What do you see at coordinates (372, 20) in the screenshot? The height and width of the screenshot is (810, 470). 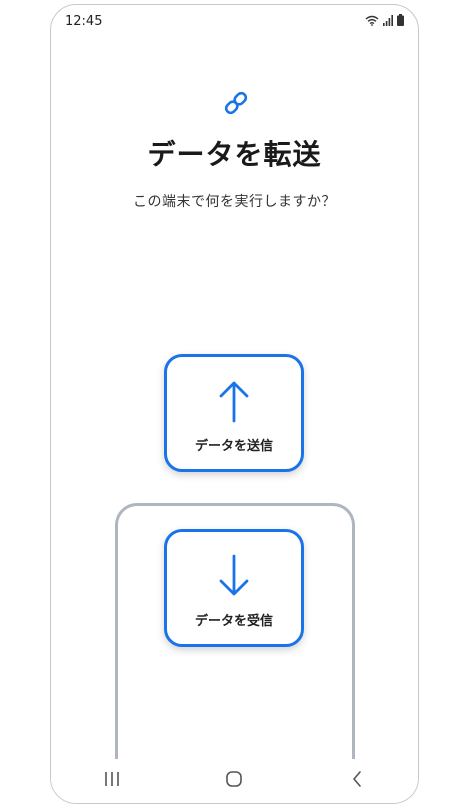 I see `wifi-icon` at bounding box center [372, 20].